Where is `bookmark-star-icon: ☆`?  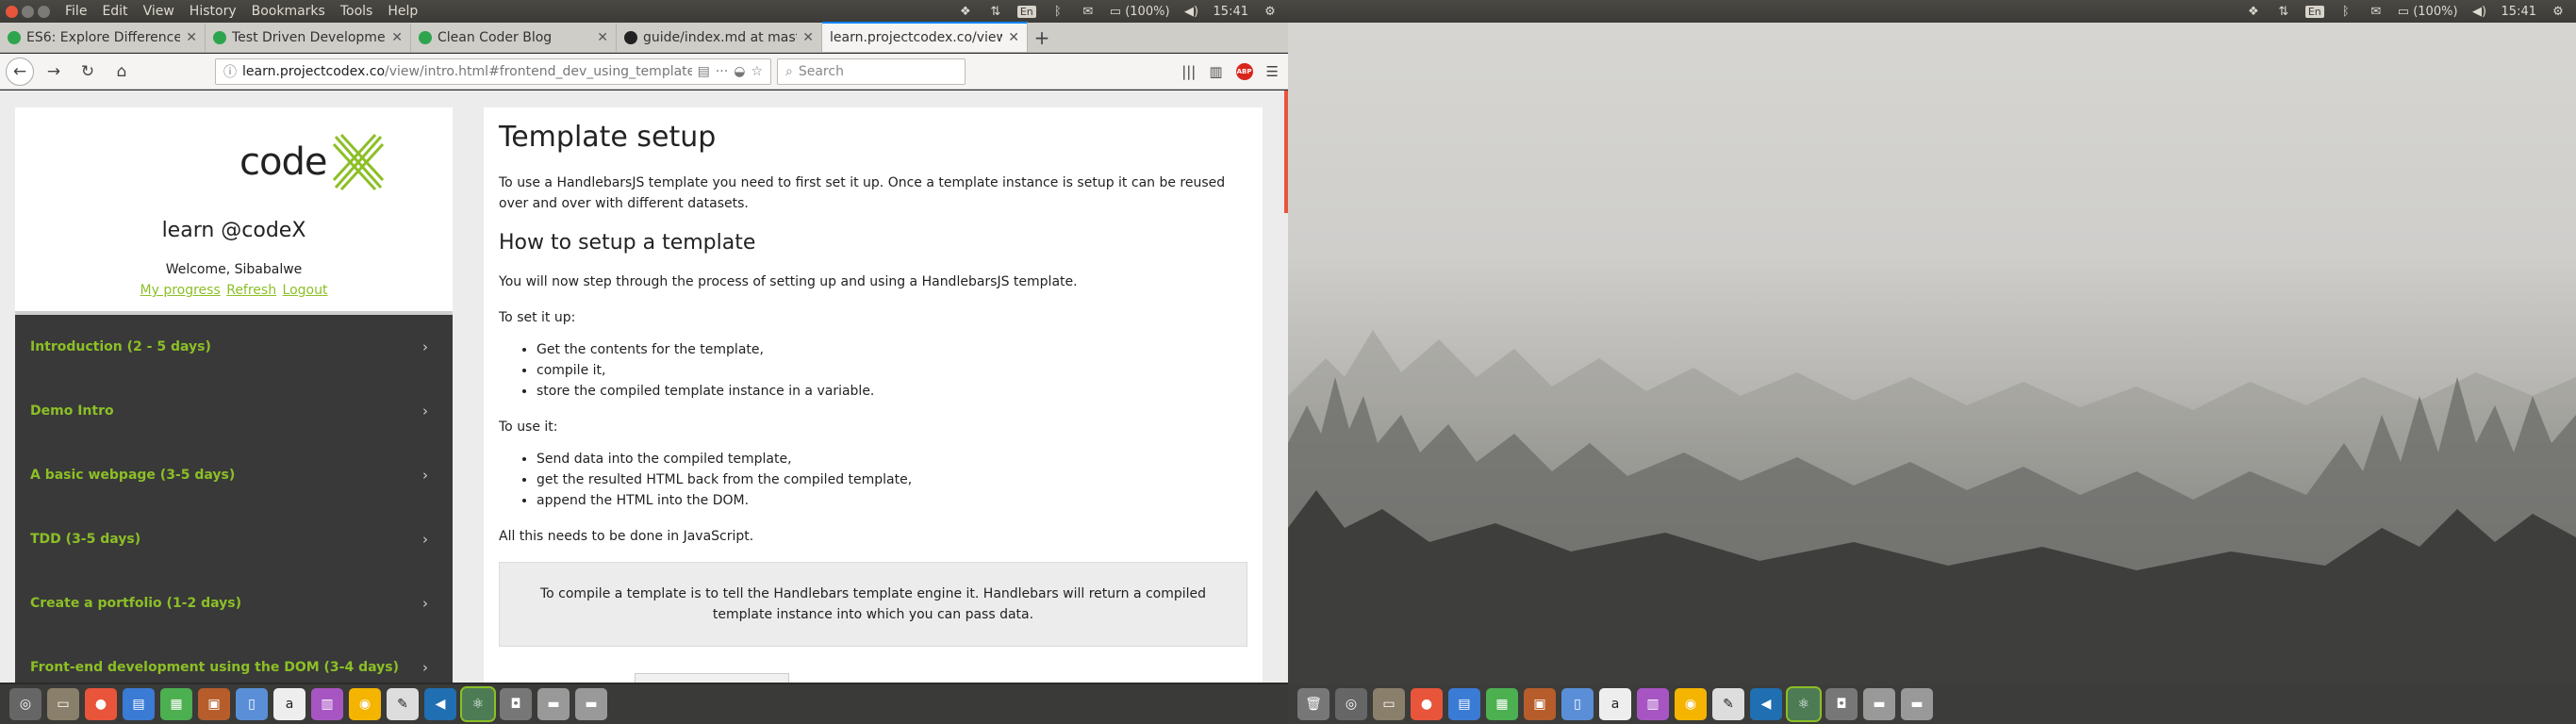 bookmark-star-icon: ☆ is located at coordinates (757, 71).